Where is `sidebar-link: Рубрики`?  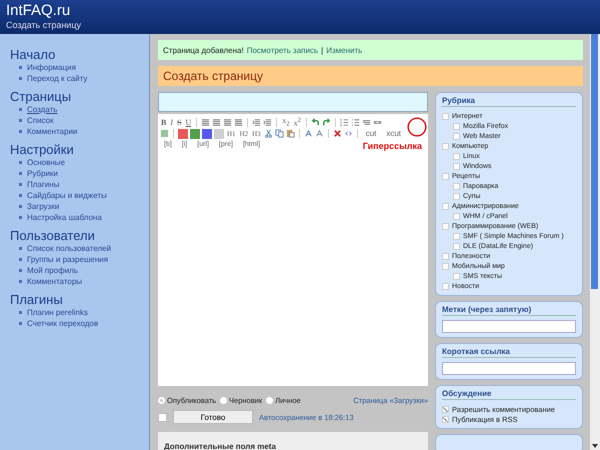
sidebar-link: Рубрики is located at coordinates (42, 173).